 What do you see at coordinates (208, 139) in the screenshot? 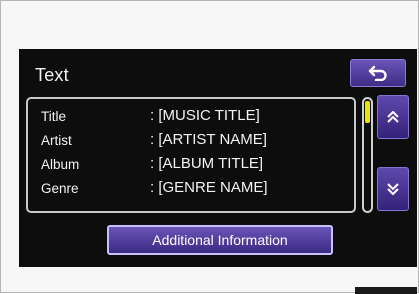
I see `row-value: : [ARTIST NAME]` at bounding box center [208, 139].